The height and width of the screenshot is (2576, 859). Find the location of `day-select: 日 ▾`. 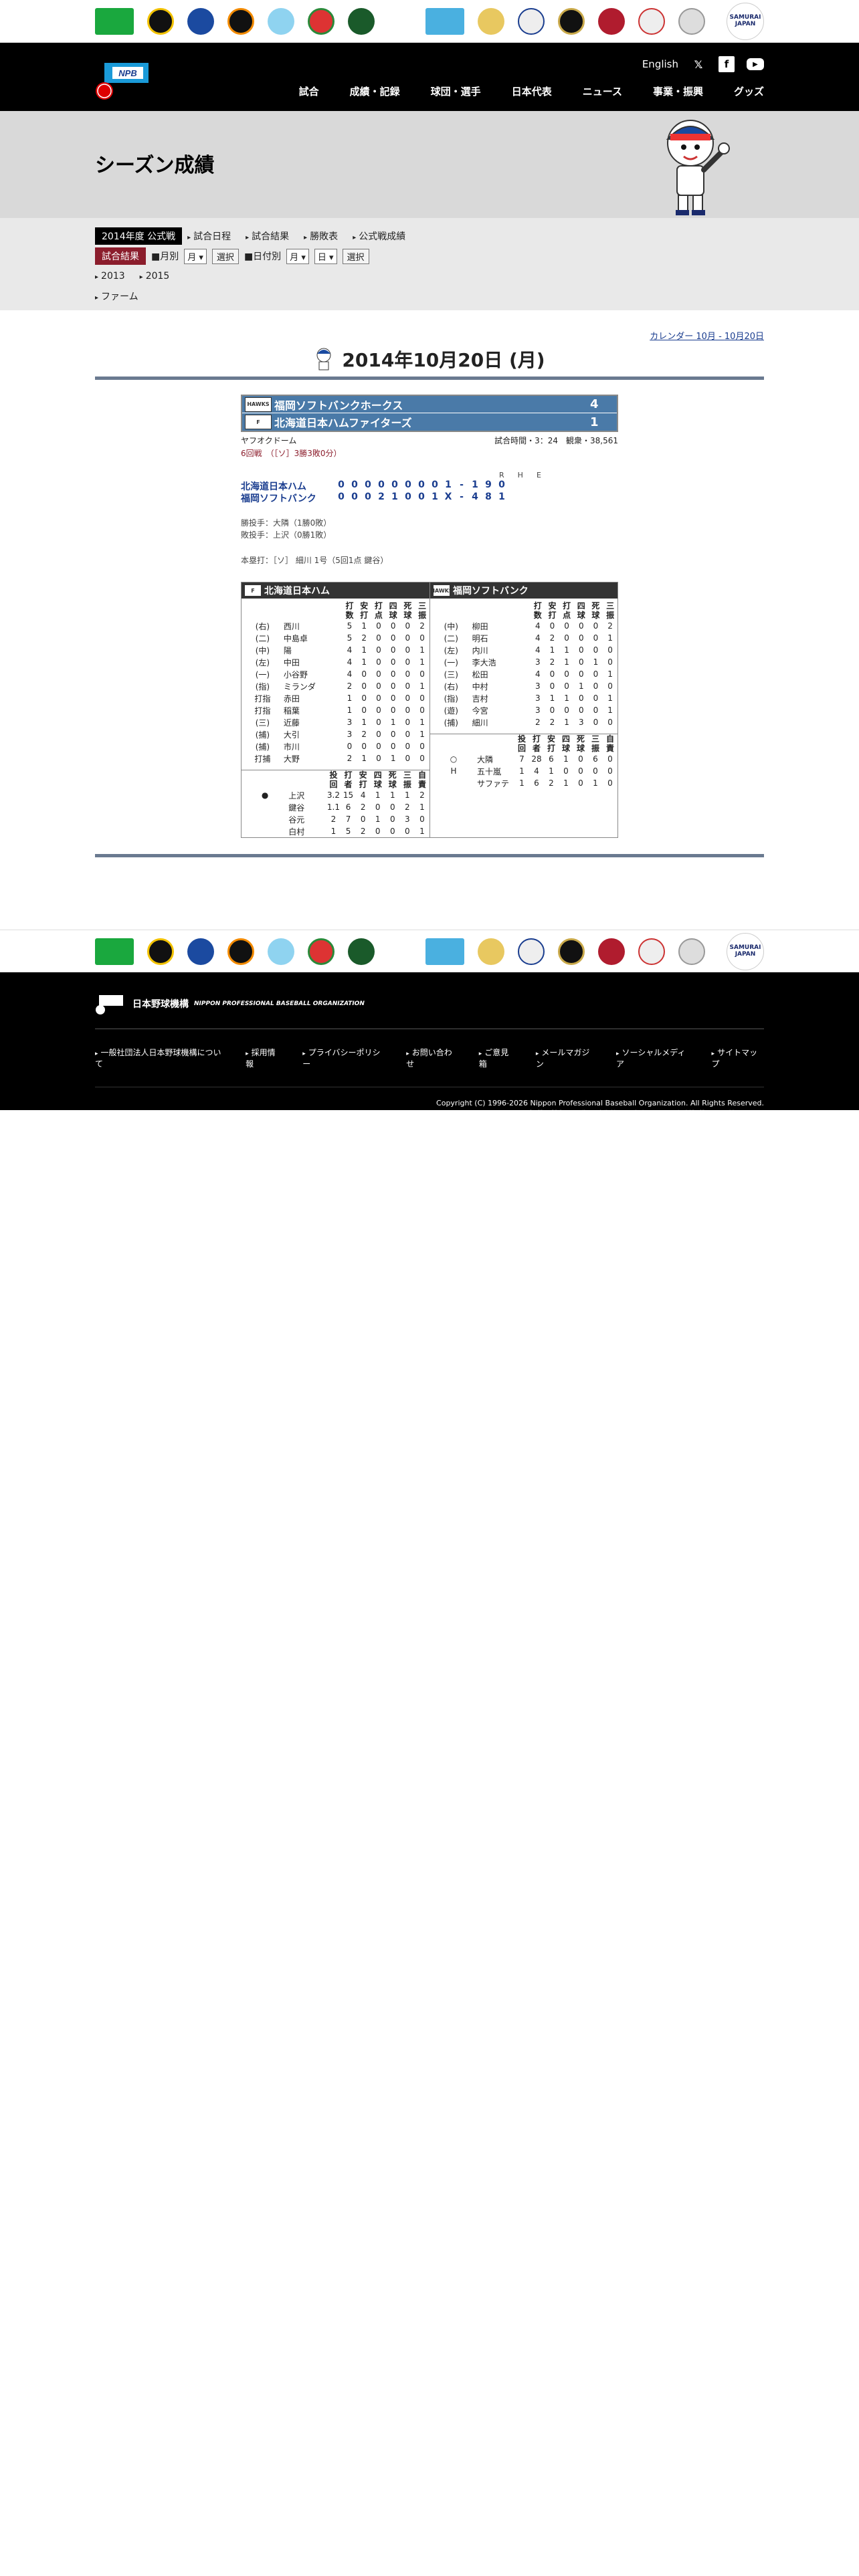

day-select: 日 ▾ is located at coordinates (326, 256).